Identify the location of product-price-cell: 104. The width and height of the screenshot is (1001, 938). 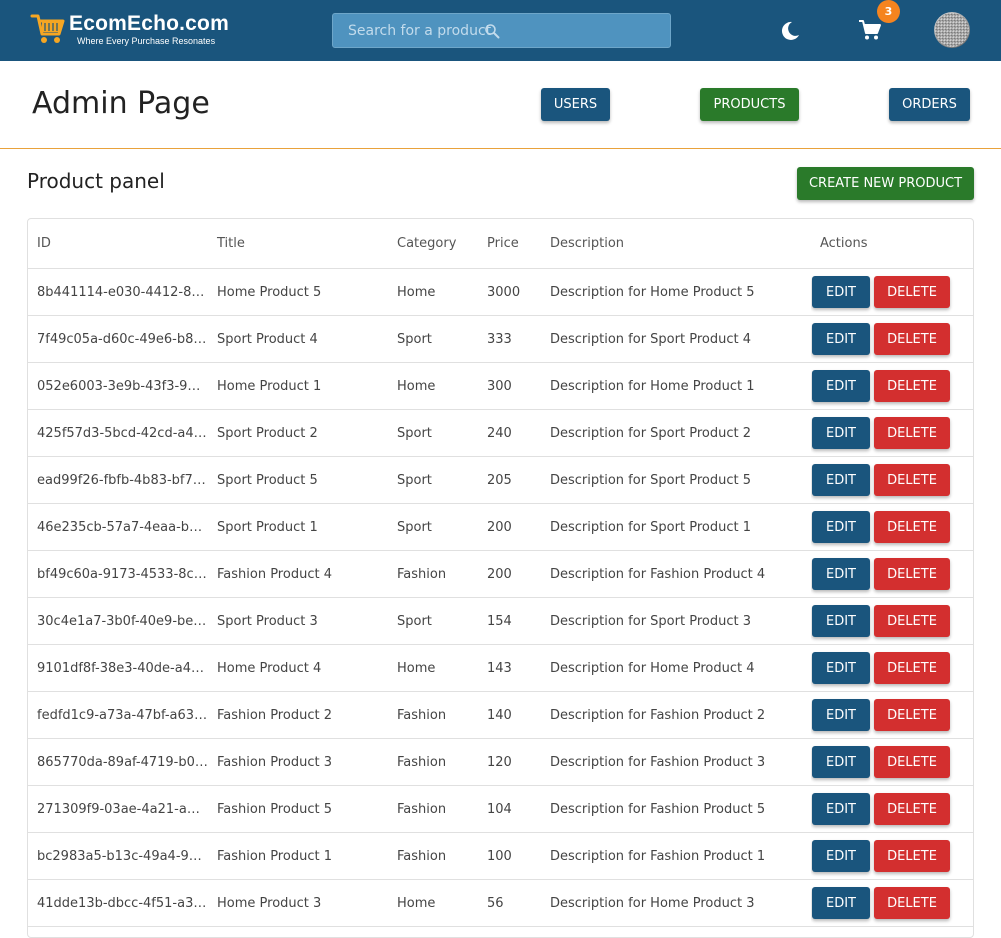
(509, 809).